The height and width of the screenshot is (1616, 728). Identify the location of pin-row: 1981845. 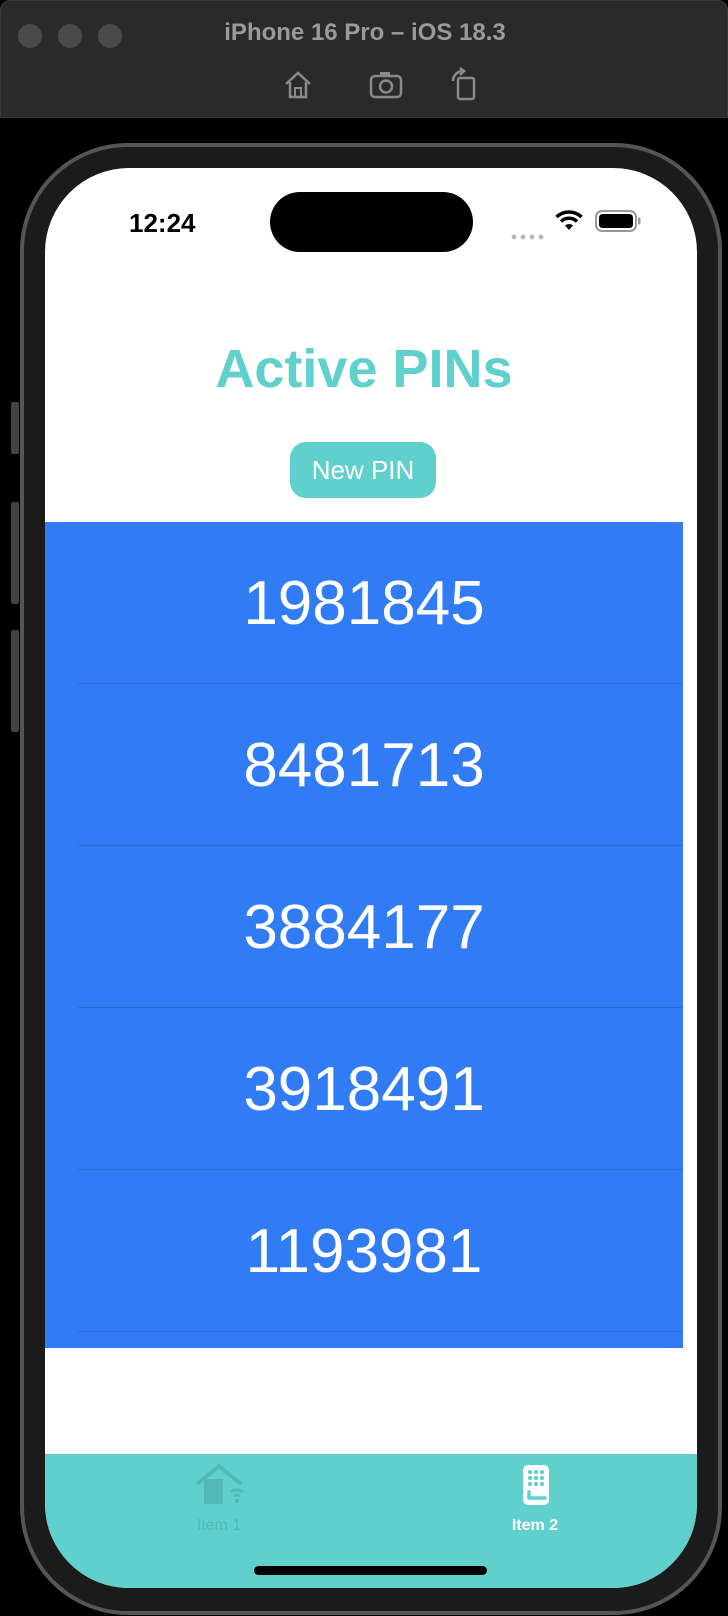
(364, 603).